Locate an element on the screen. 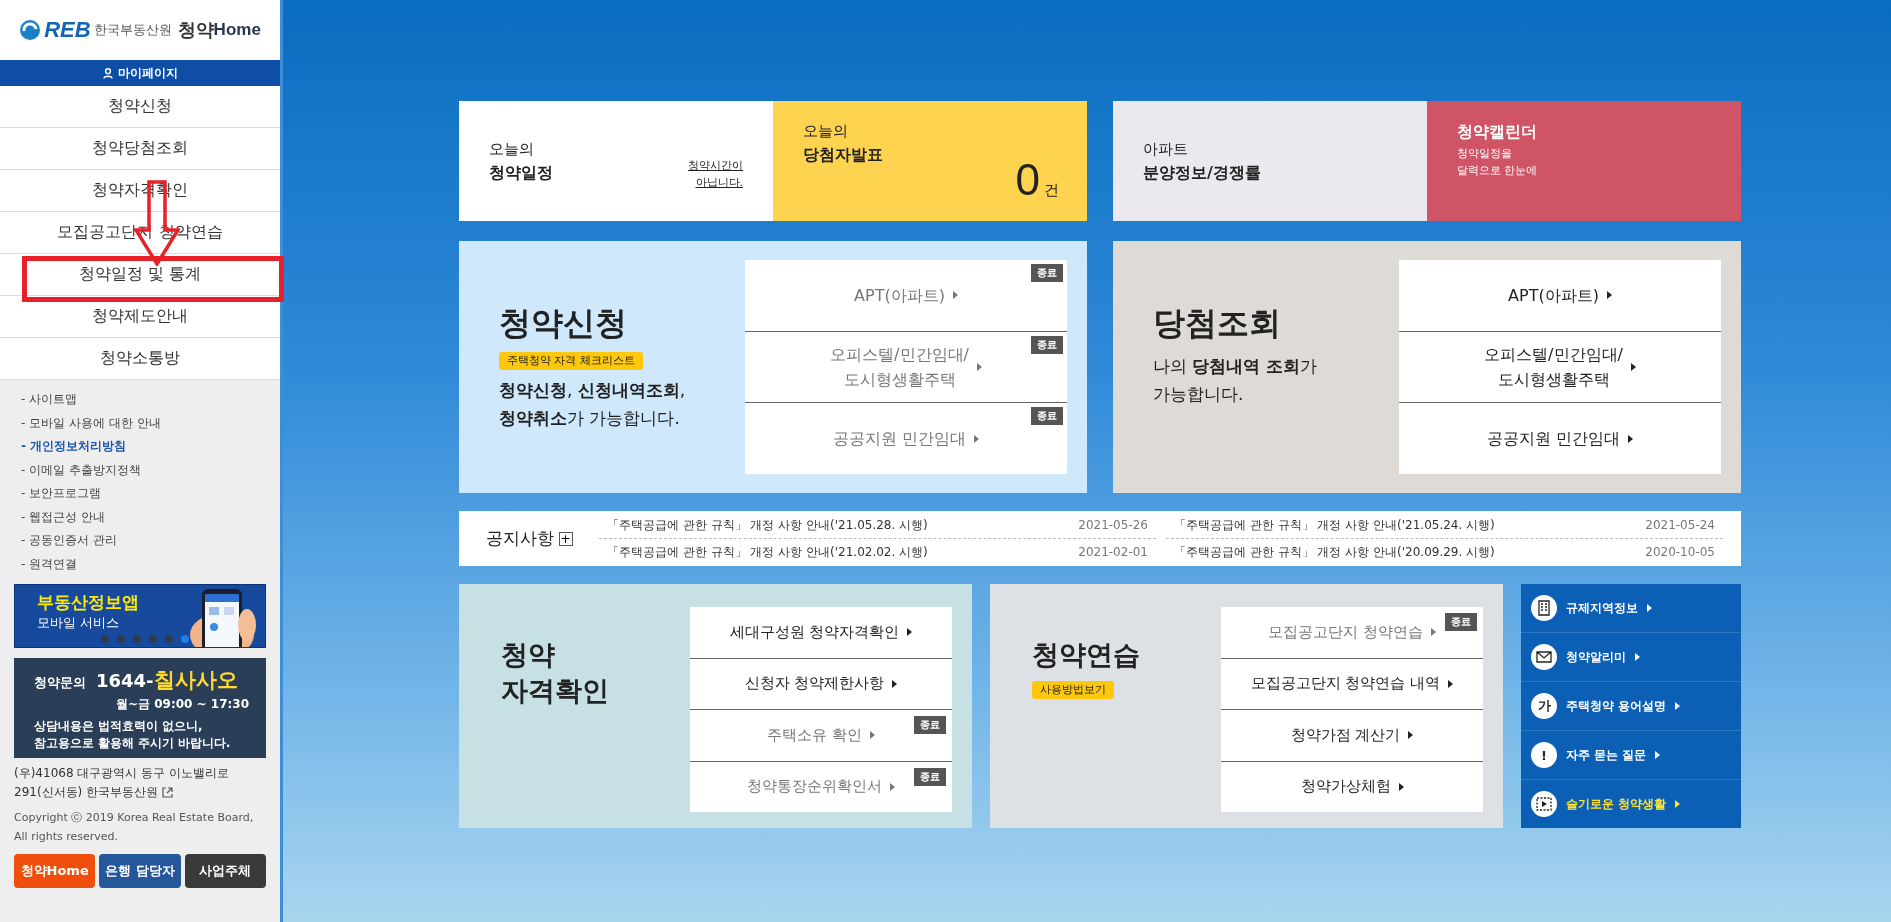  service-link: 공공지원 민간임대 is located at coordinates (1560, 438).